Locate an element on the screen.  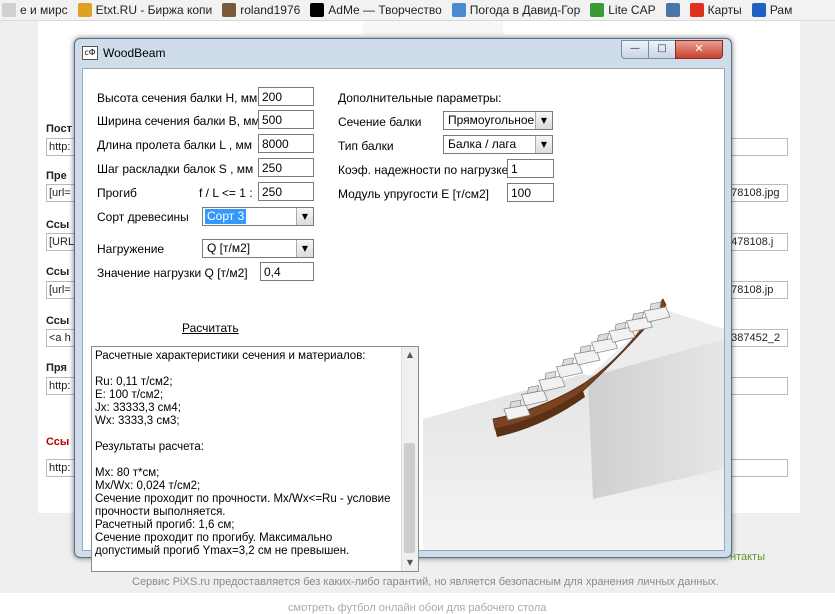
minimize-button: — is located at coordinates (635, 49).